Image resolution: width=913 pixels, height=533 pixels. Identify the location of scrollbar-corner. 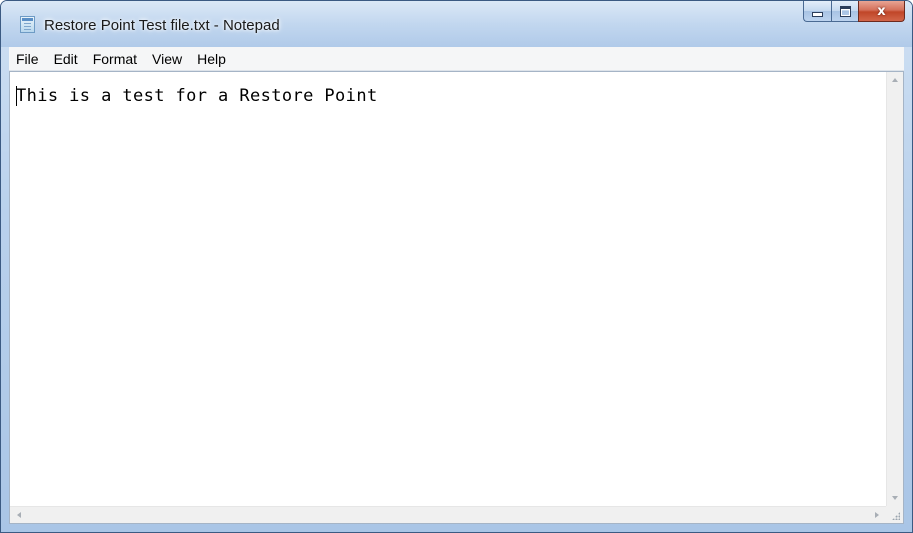
(894, 514).